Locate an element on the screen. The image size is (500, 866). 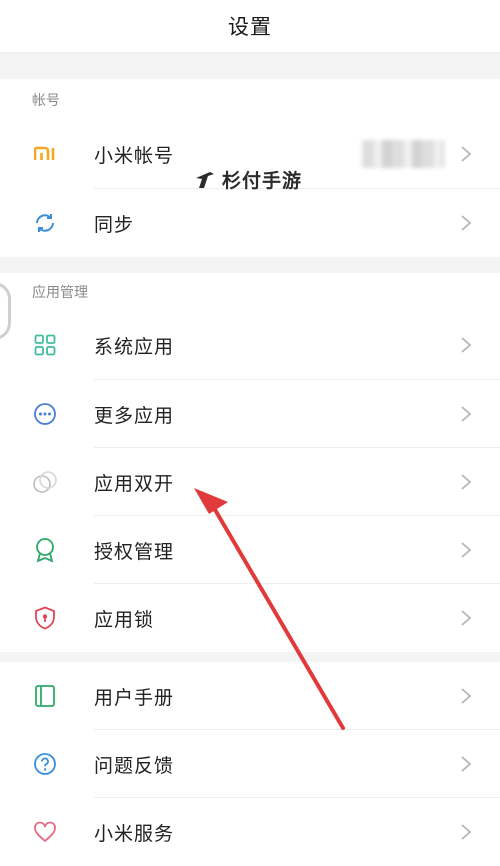
sync-icon is located at coordinates (45, 223).